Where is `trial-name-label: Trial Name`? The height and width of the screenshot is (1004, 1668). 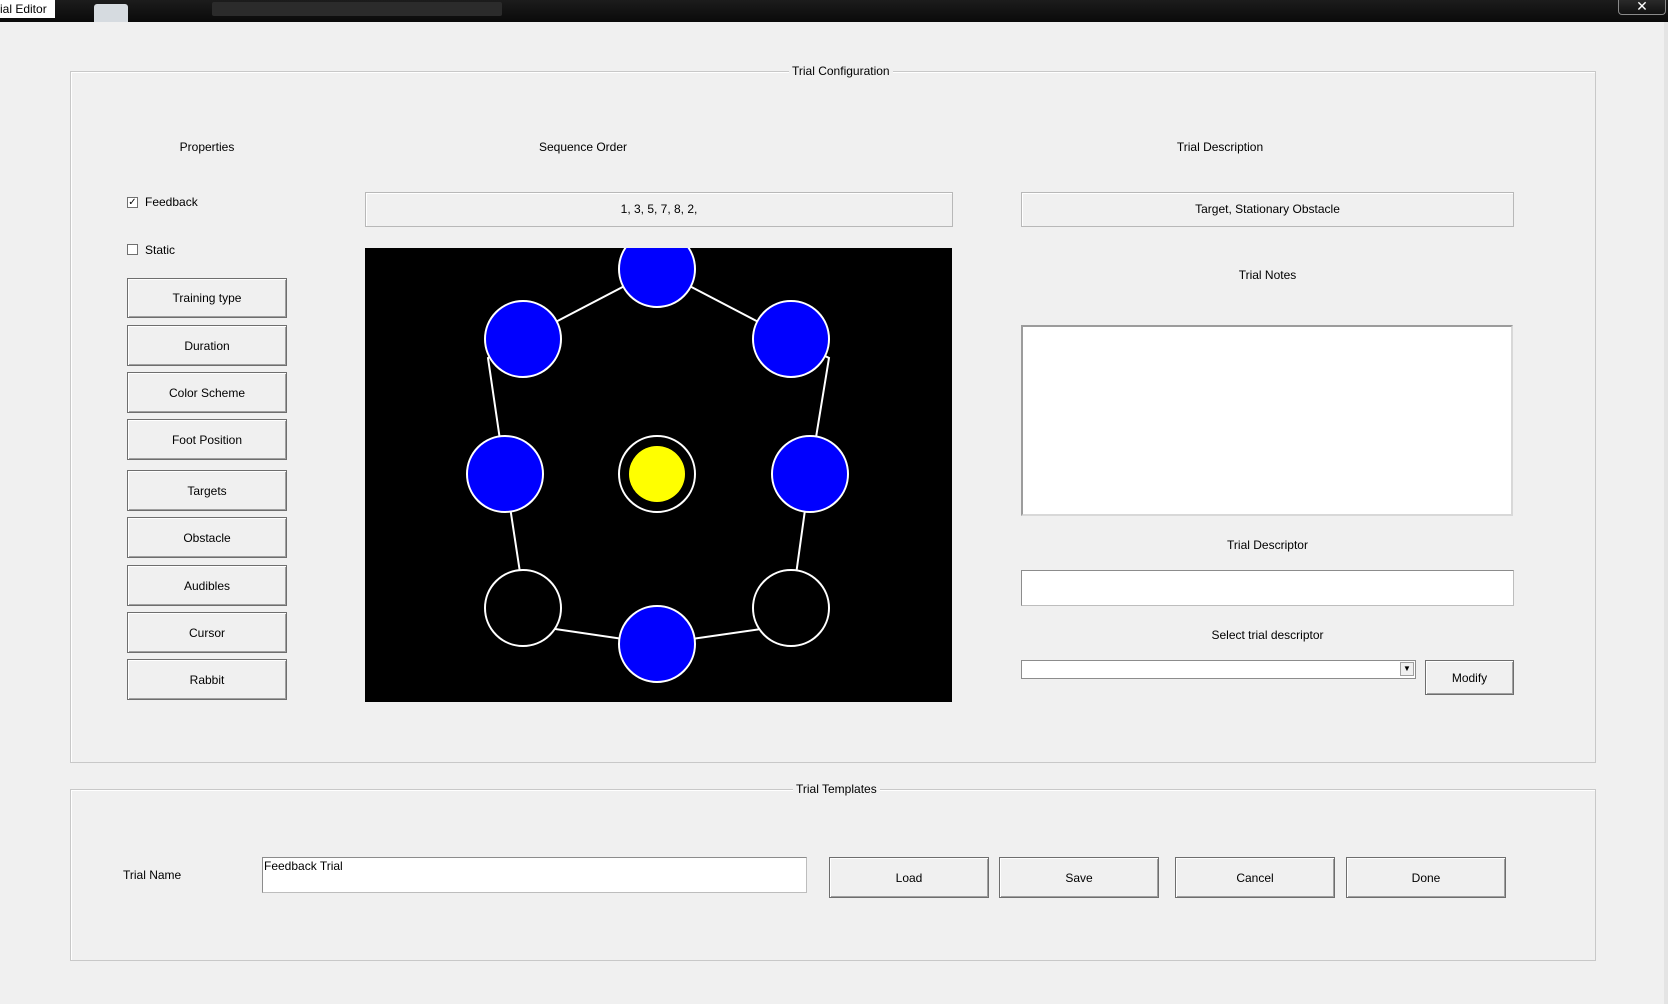 trial-name-label: Trial Name is located at coordinates (152, 875).